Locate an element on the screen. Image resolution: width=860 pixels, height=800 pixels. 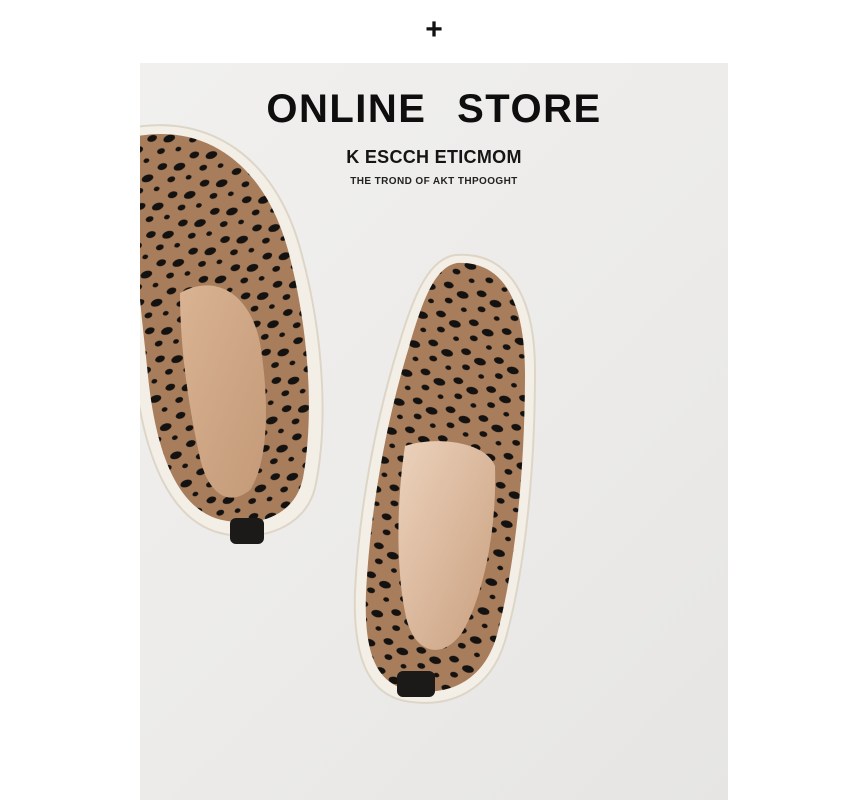
plus-icon: + is located at coordinates (434, 30).